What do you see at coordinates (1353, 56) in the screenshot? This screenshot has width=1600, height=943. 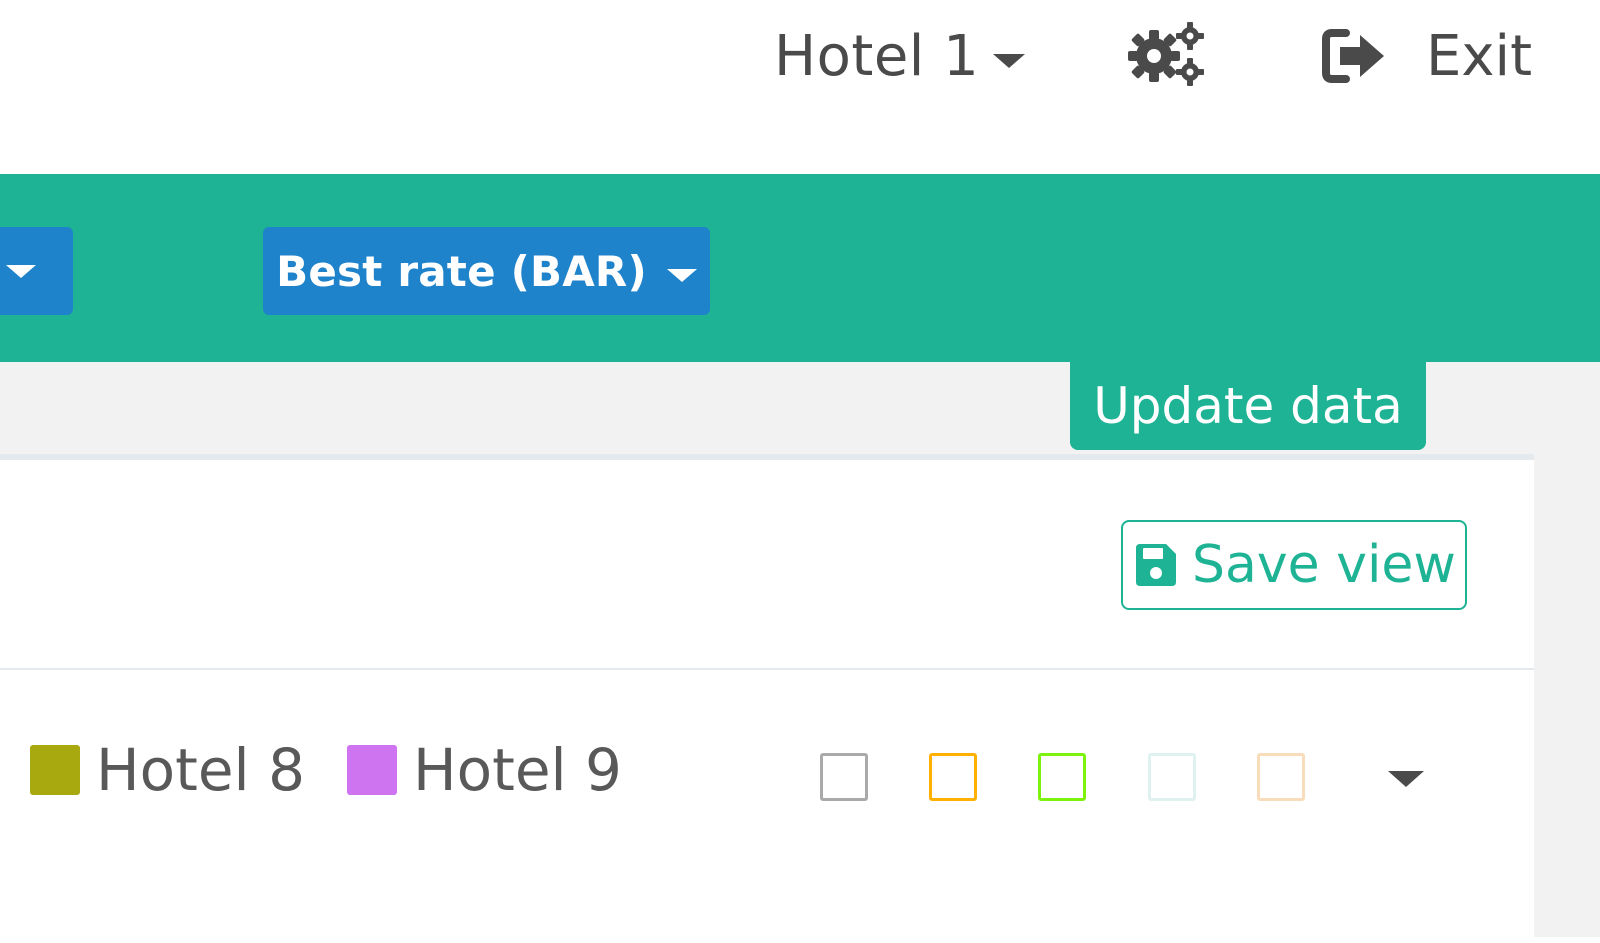 I see `sign-out-icon` at bounding box center [1353, 56].